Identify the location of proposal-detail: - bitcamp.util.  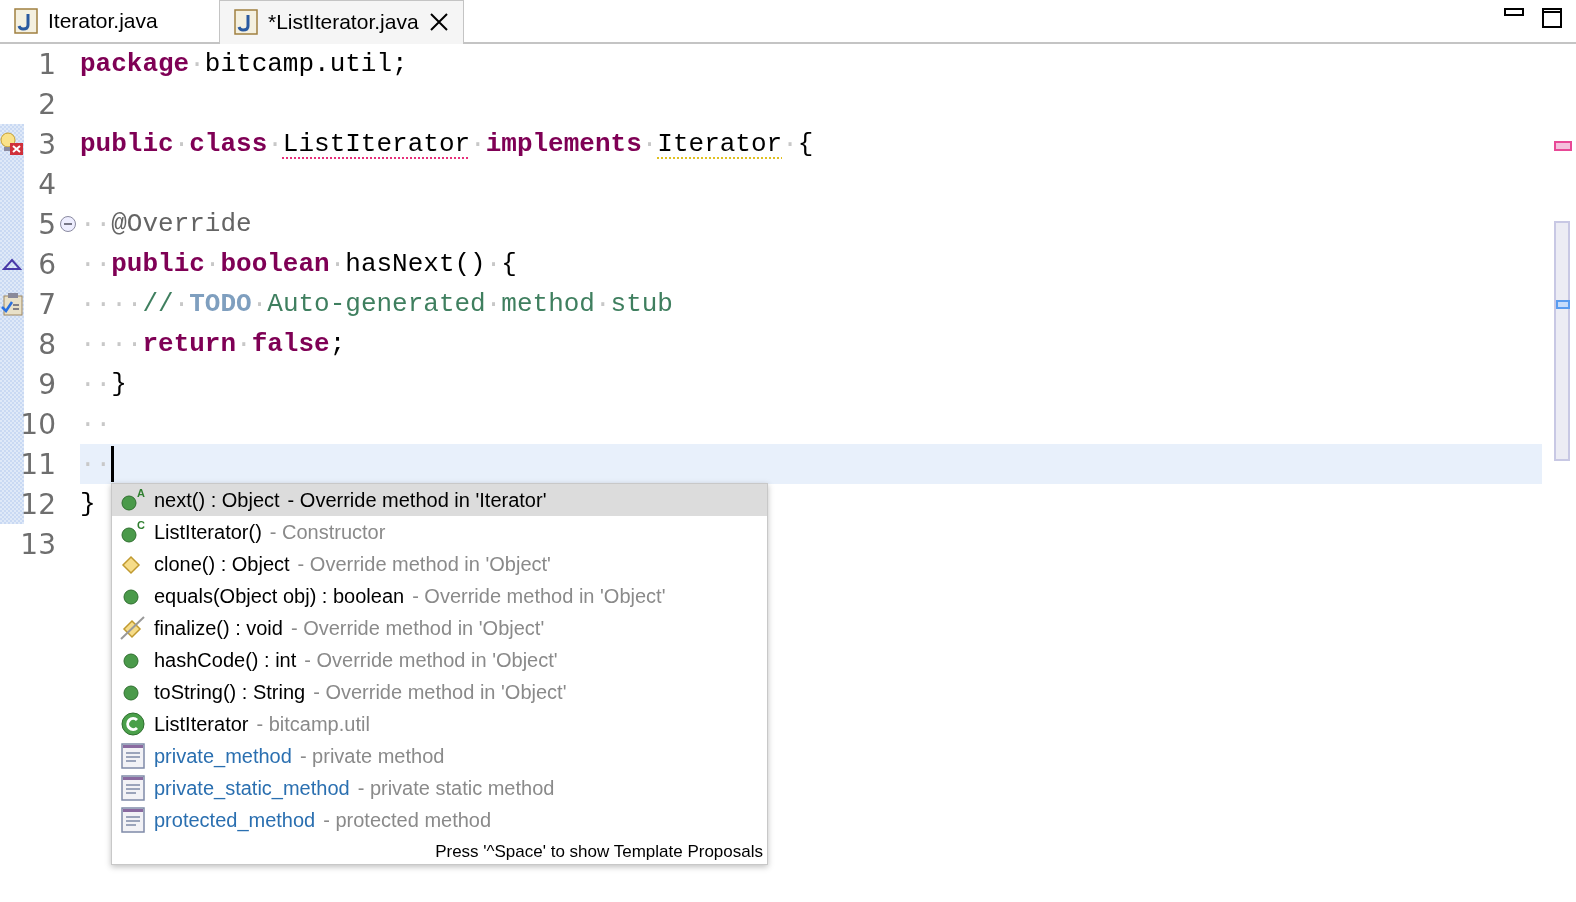
(313, 724).